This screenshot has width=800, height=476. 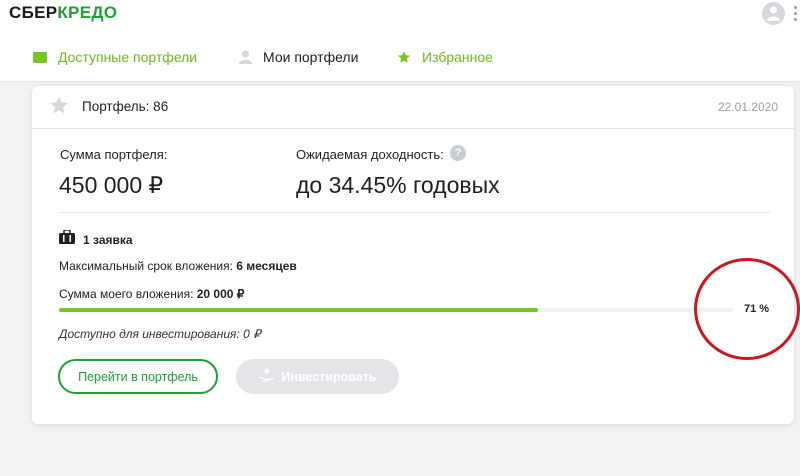 I want to click on tab-favorites: Избранное, so click(x=444, y=57).